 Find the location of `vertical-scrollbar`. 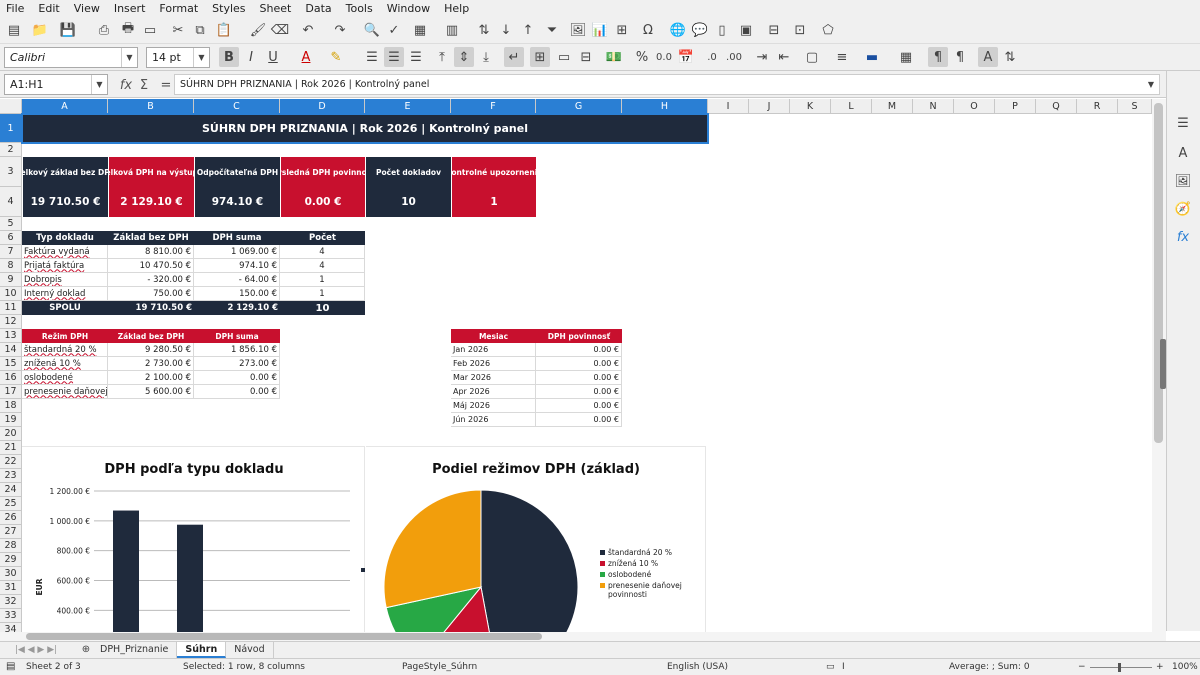

vertical-scrollbar is located at coordinates (1159, 365).